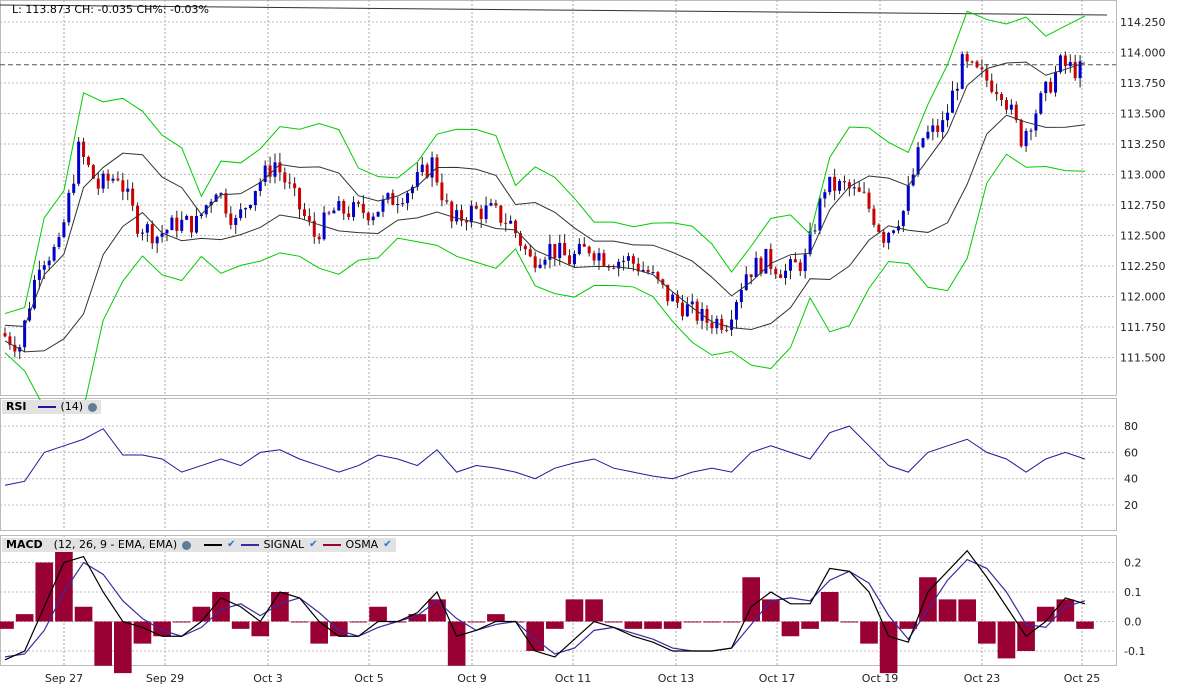 The width and height of the screenshot is (1178, 693). Describe the element at coordinates (1133, 592) in the screenshot. I see `y-tick-label: 0.1` at that location.